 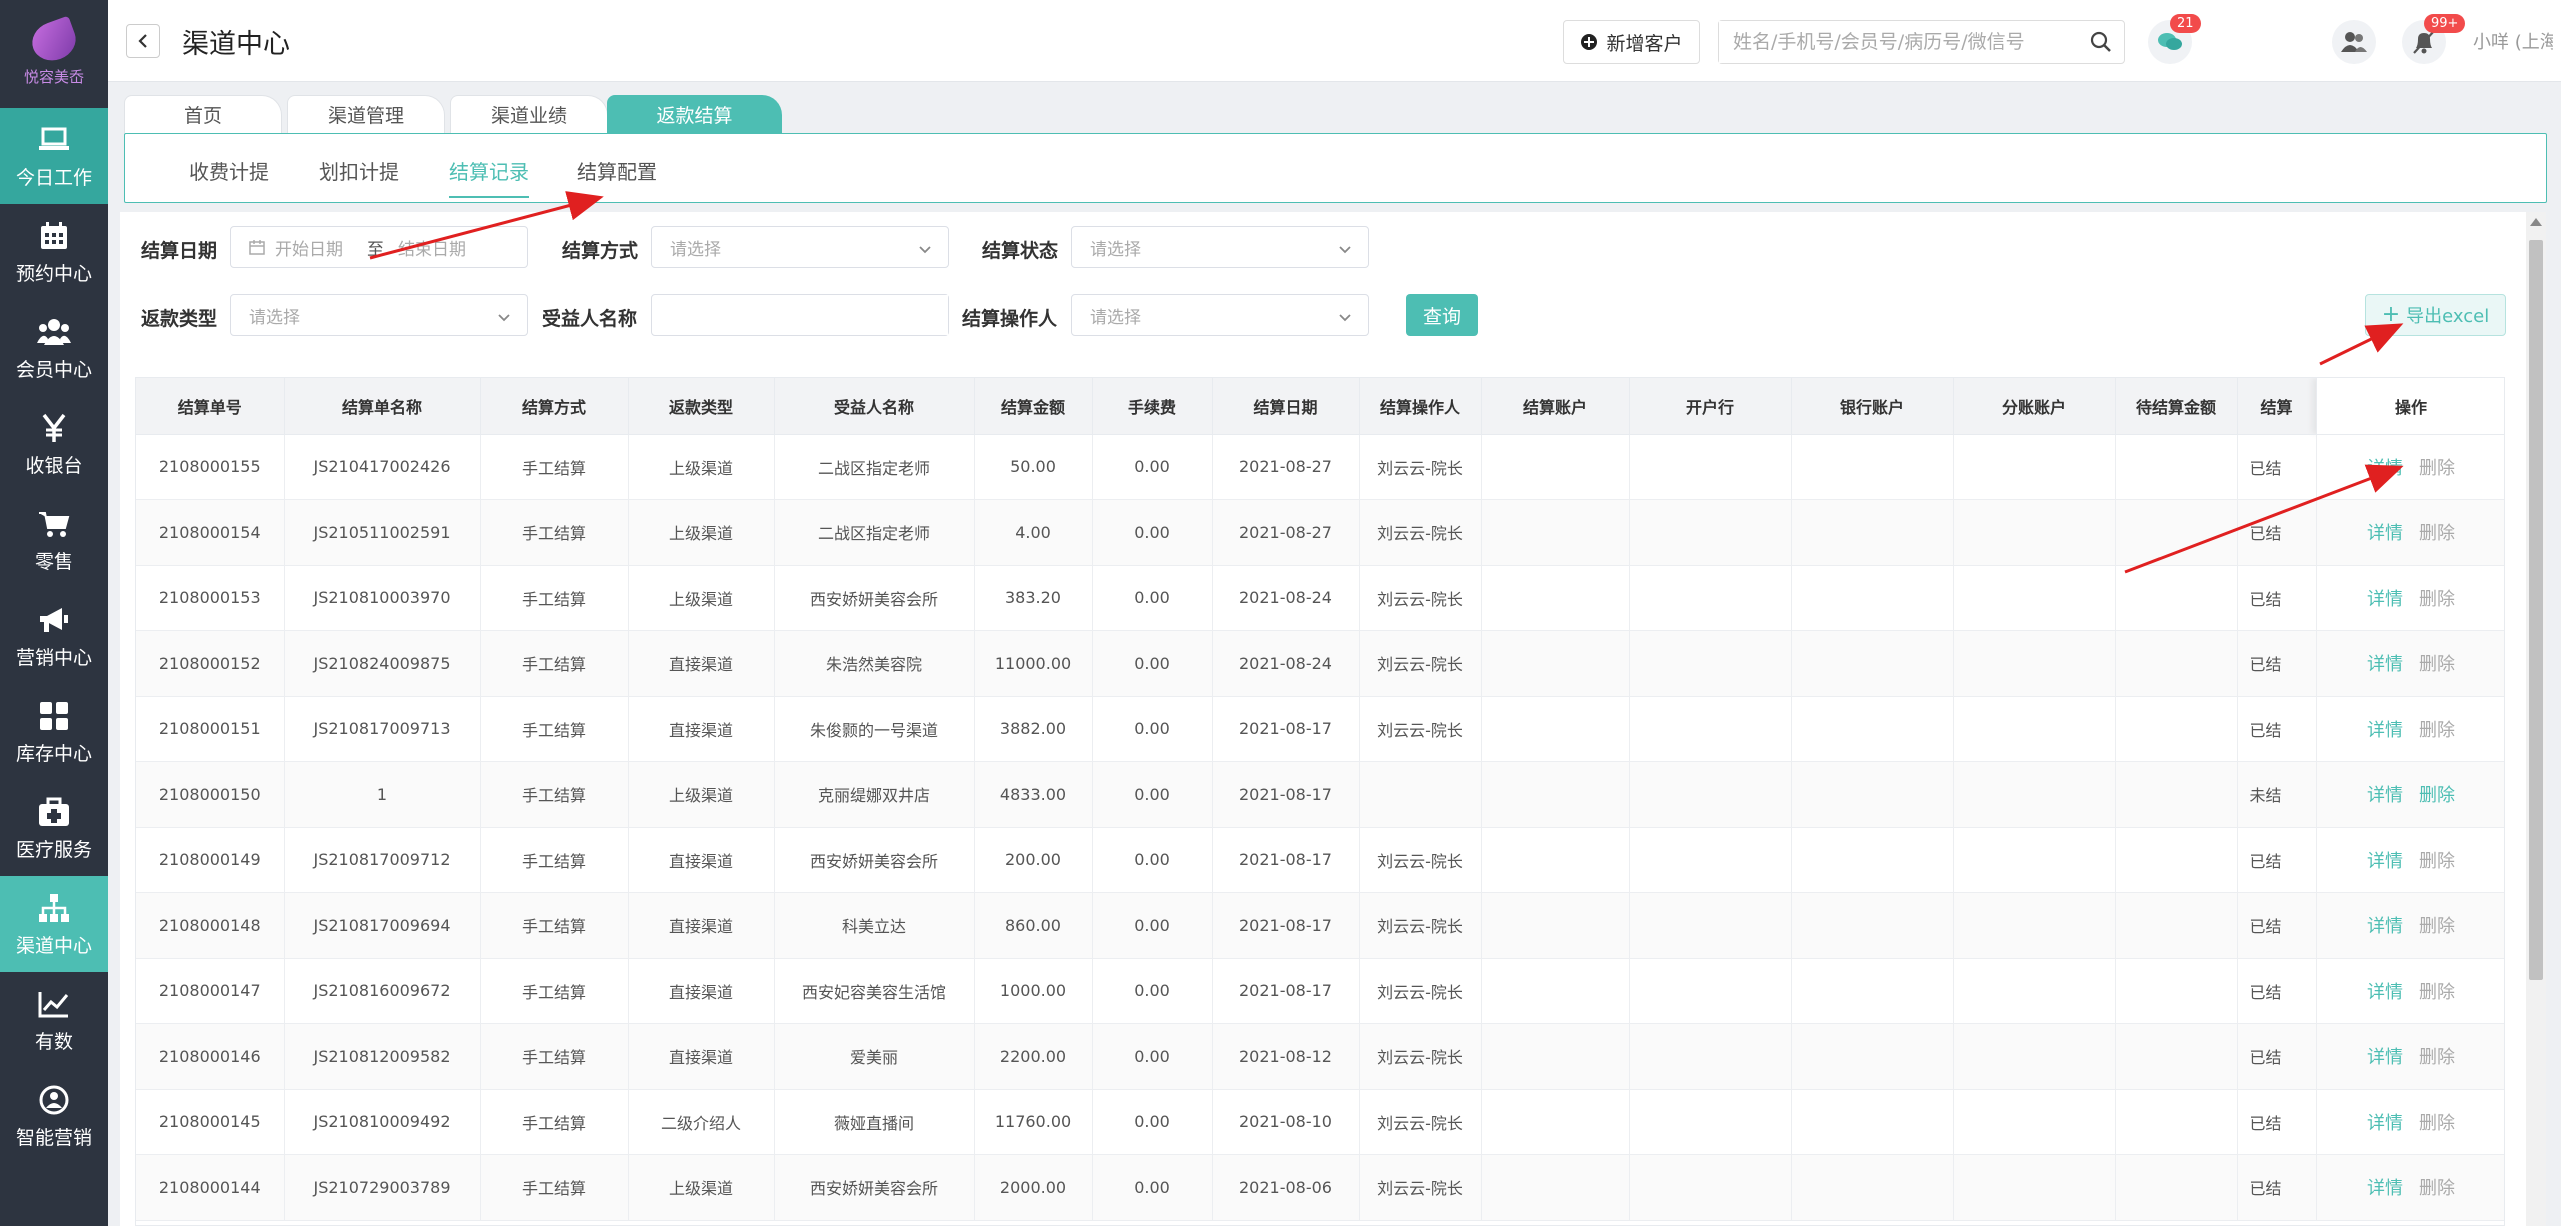 What do you see at coordinates (236, 44) in the screenshot?
I see `page-title: 渠道中心` at bounding box center [236, 44].